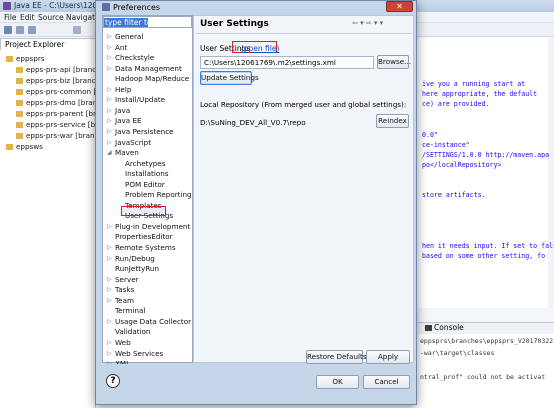 This screenshot has height=408, width=554. I want to click on project-item: epps-prs-api [branch, so click(58, 69).